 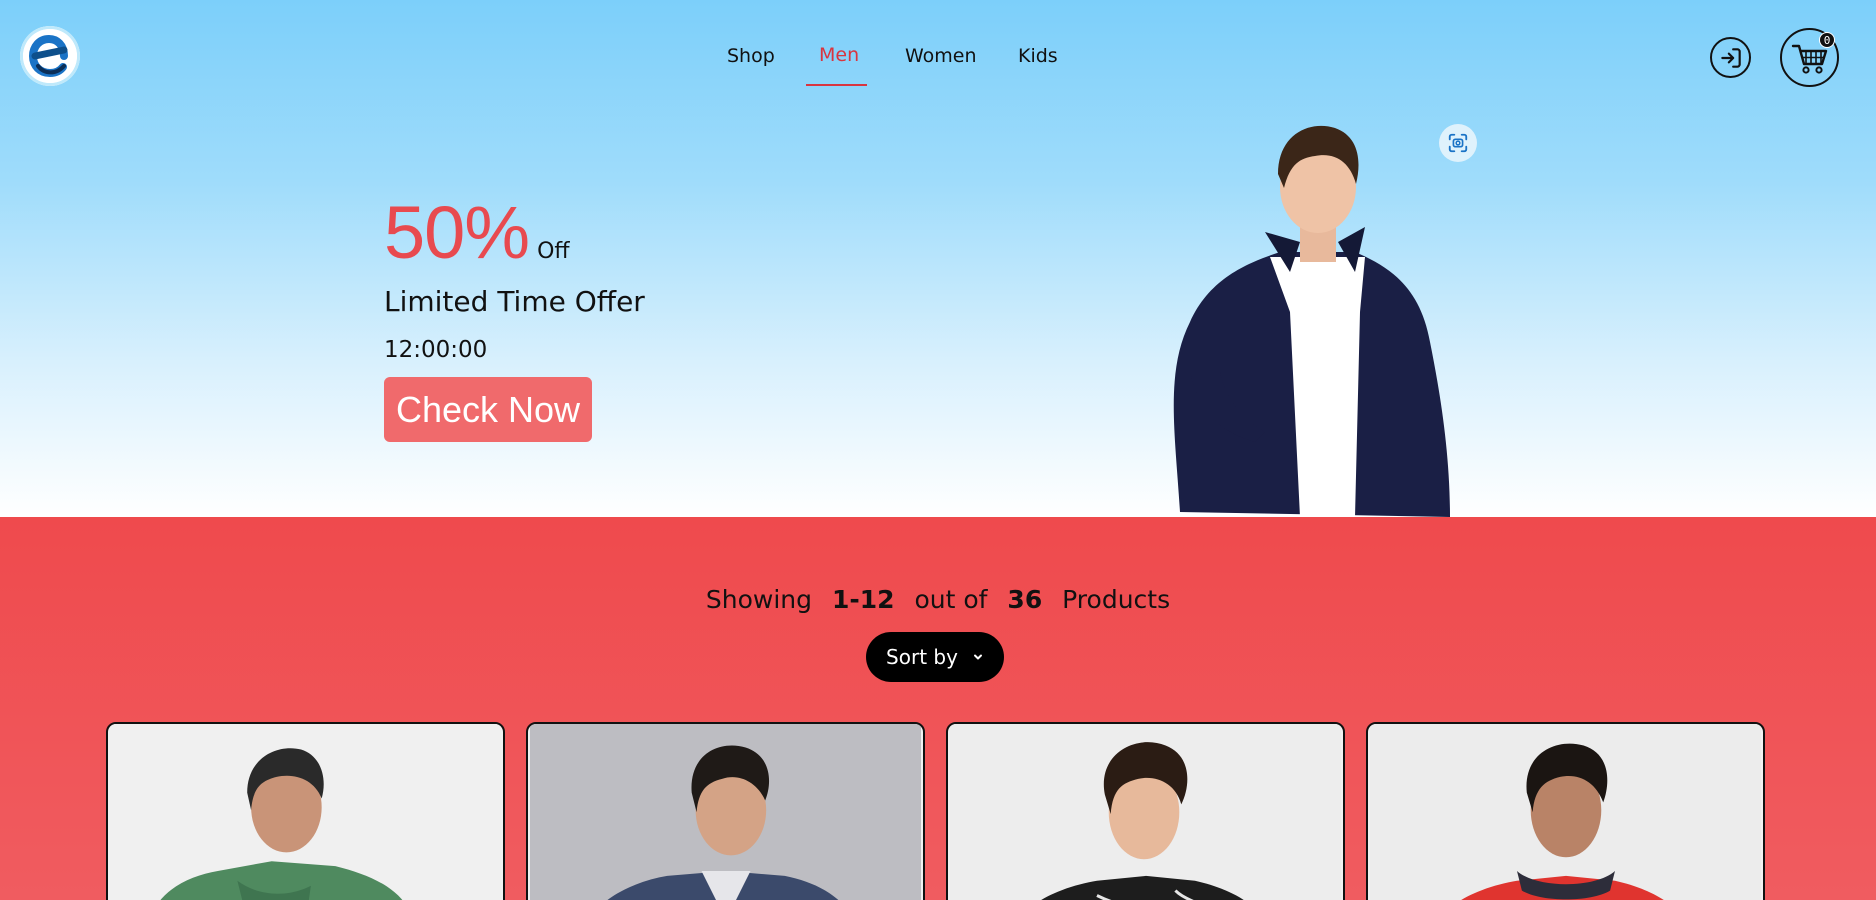 I want to click on cart-count-badge: 0, so click(x=1827, y=40).